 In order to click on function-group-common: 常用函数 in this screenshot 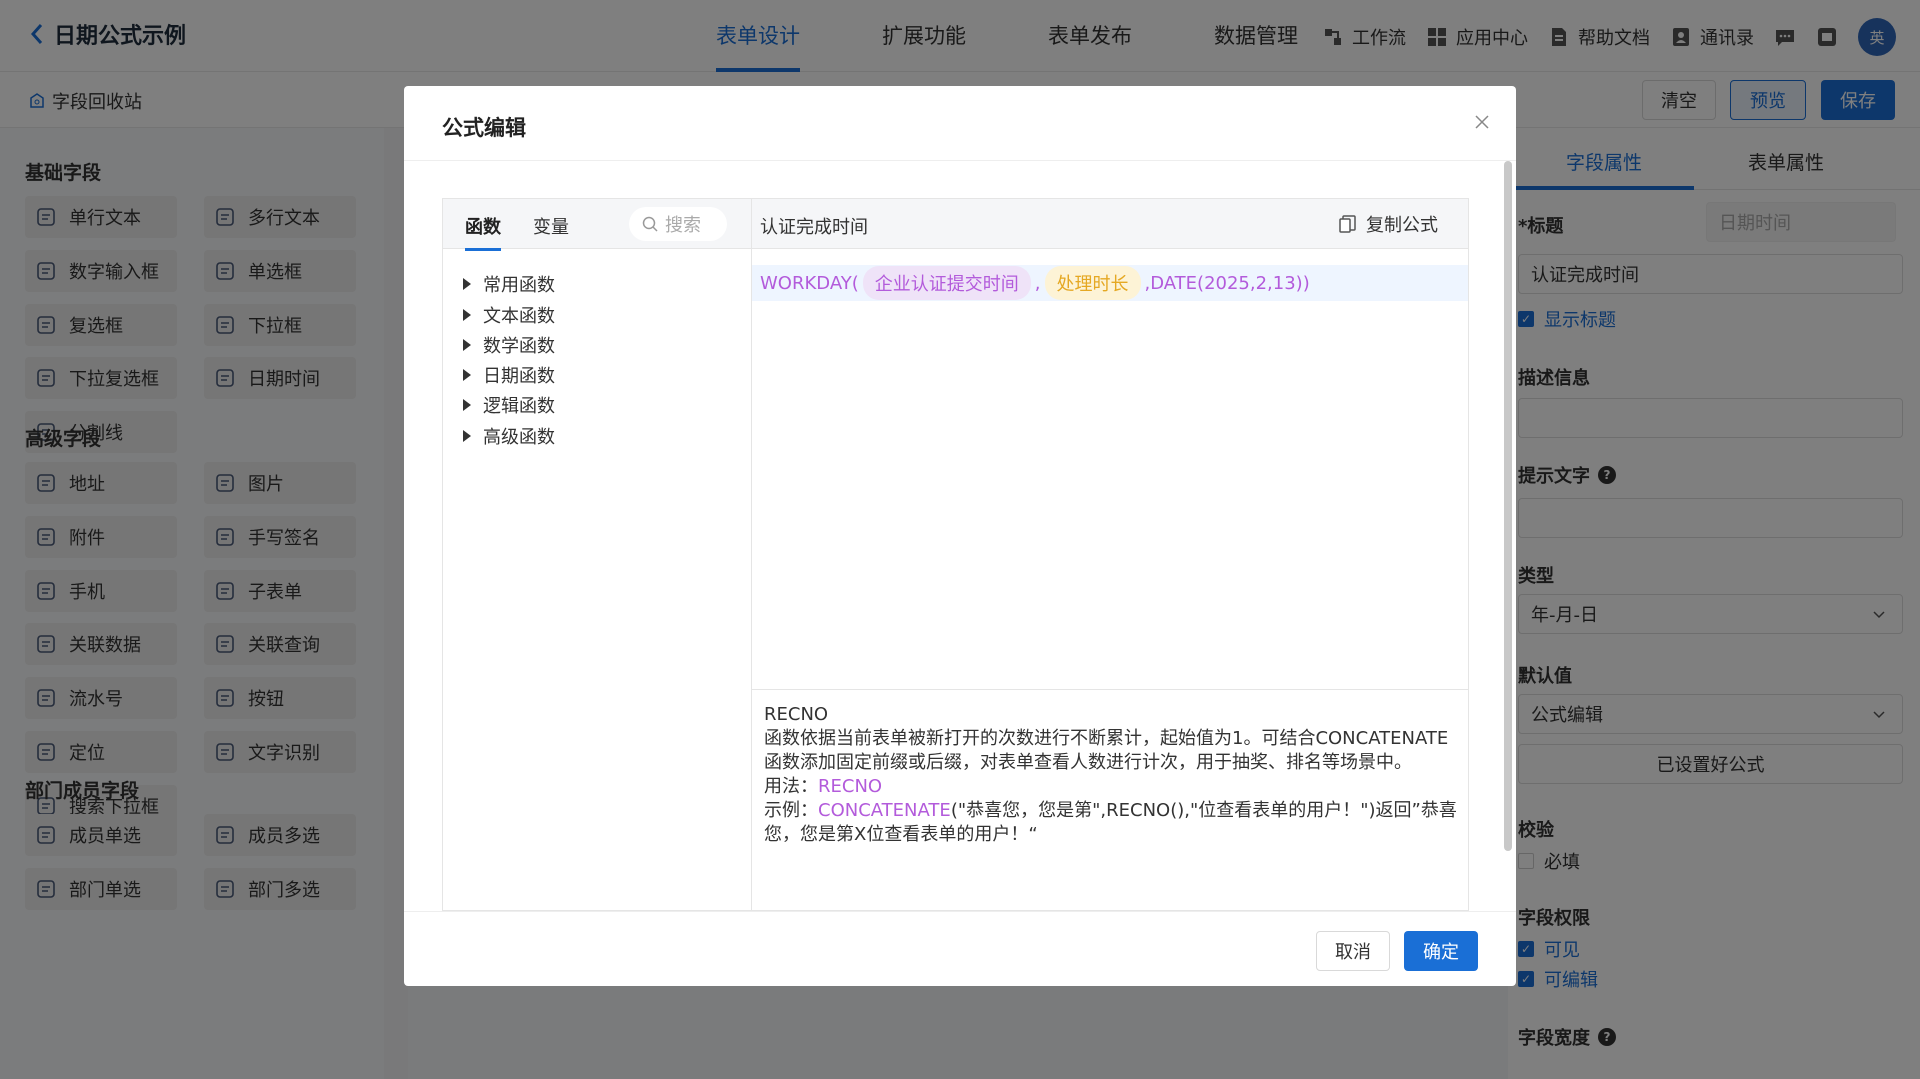, I will do `click(509, 284)`.